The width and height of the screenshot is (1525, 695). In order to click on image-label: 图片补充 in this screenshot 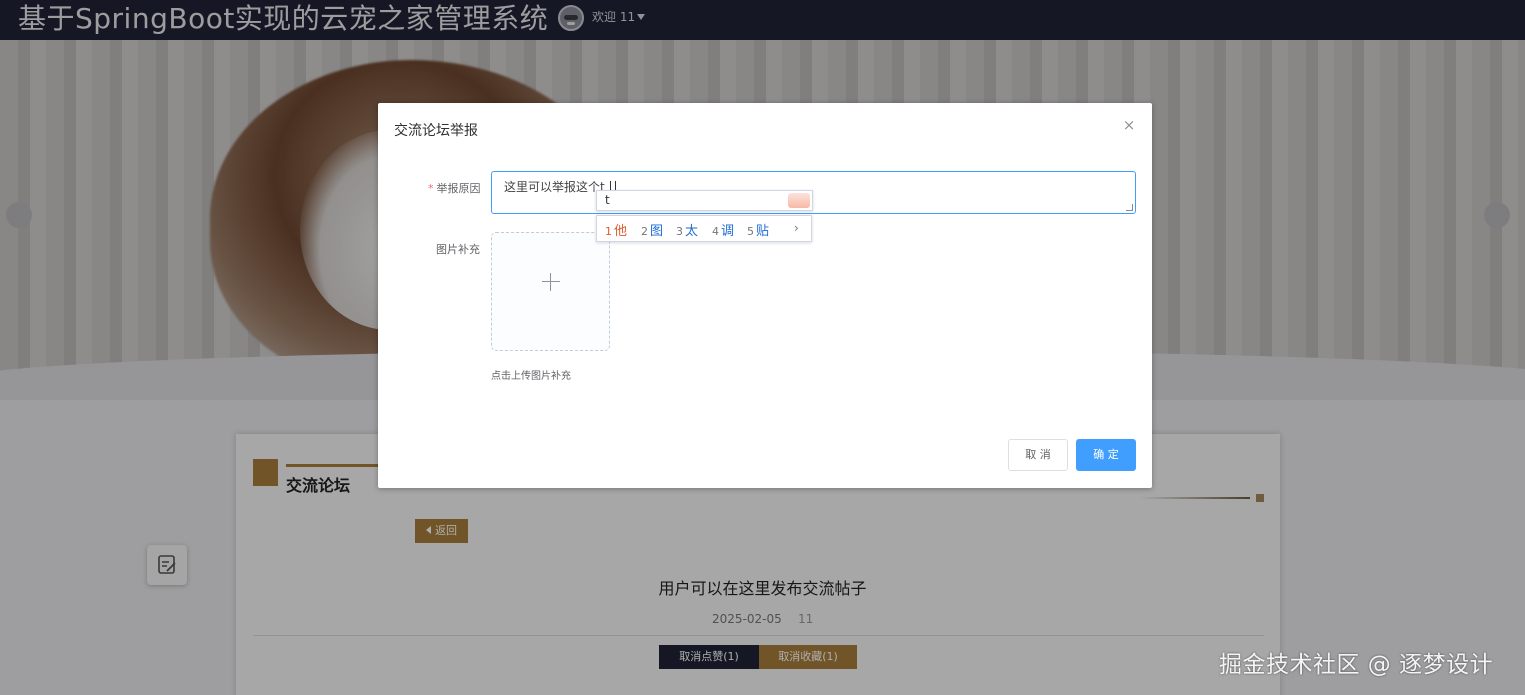, I will do `click(458, 249)`.